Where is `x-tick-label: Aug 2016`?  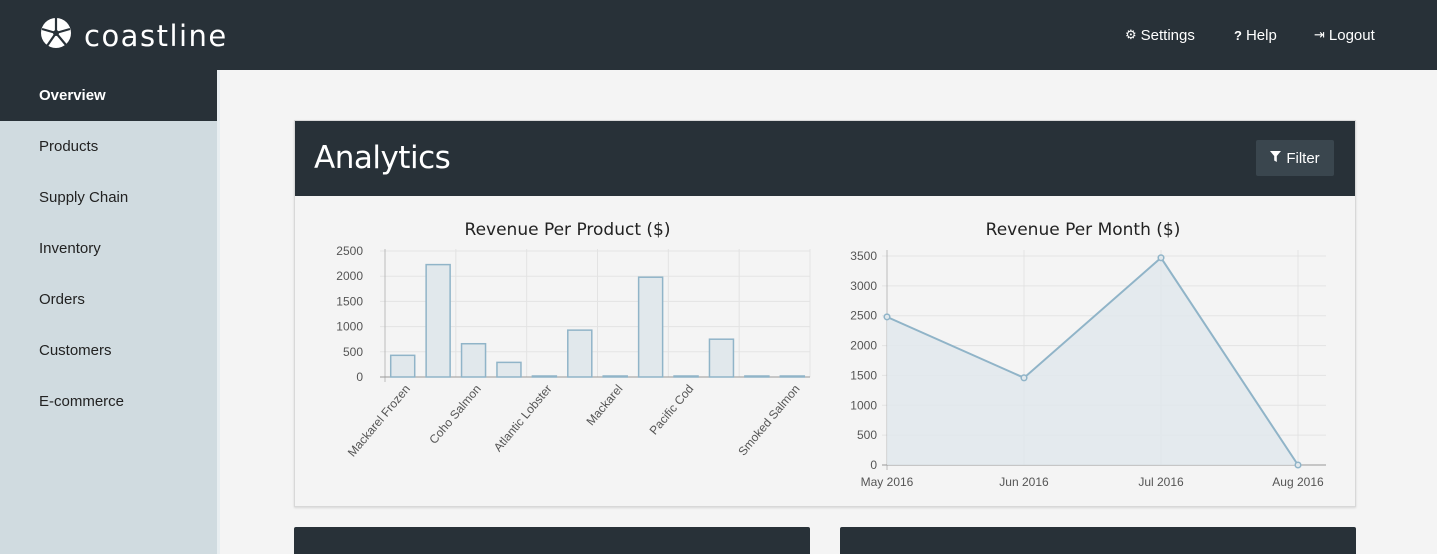
x-tick-label: Aug 2016 is located at coordinates (1298, 482).